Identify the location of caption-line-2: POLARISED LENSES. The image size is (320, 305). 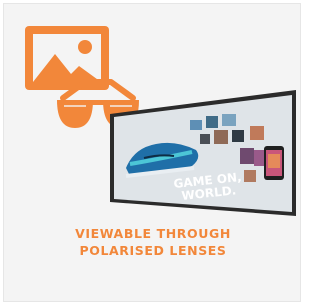
(153, 250).